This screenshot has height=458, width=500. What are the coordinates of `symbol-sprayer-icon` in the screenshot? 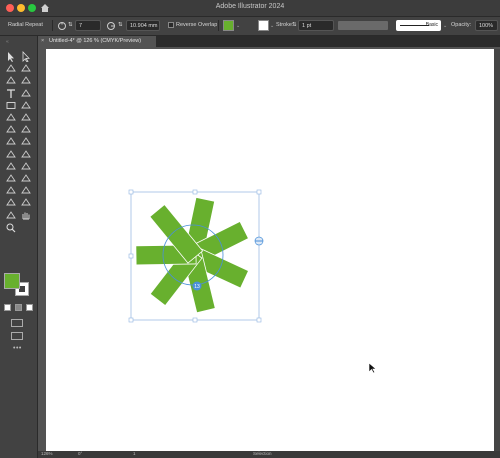 It's located at (26, 190).